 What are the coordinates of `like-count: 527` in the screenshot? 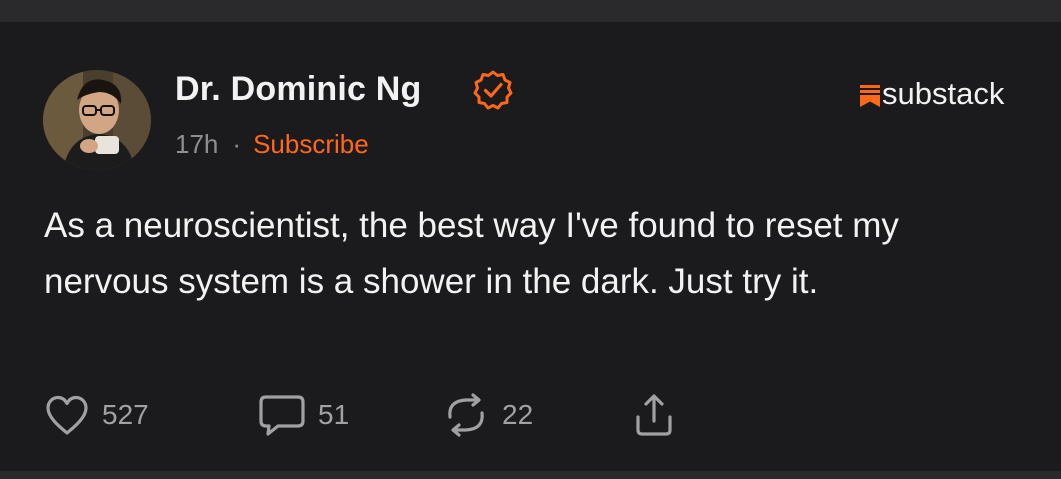 It's located at (125, 414).